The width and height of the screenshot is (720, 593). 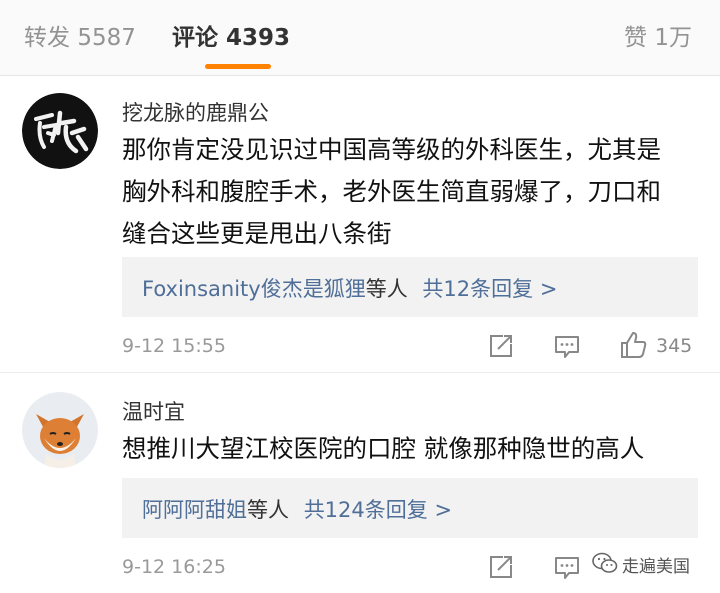 I want to click on reply-summary: Foxinsanity俊杰是狐狸等人 共12条回复 >, so click(x=349, y=288).